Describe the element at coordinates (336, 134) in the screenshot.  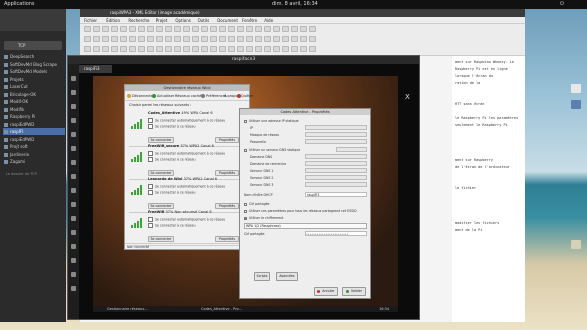
I see `netmask-field` at that location.